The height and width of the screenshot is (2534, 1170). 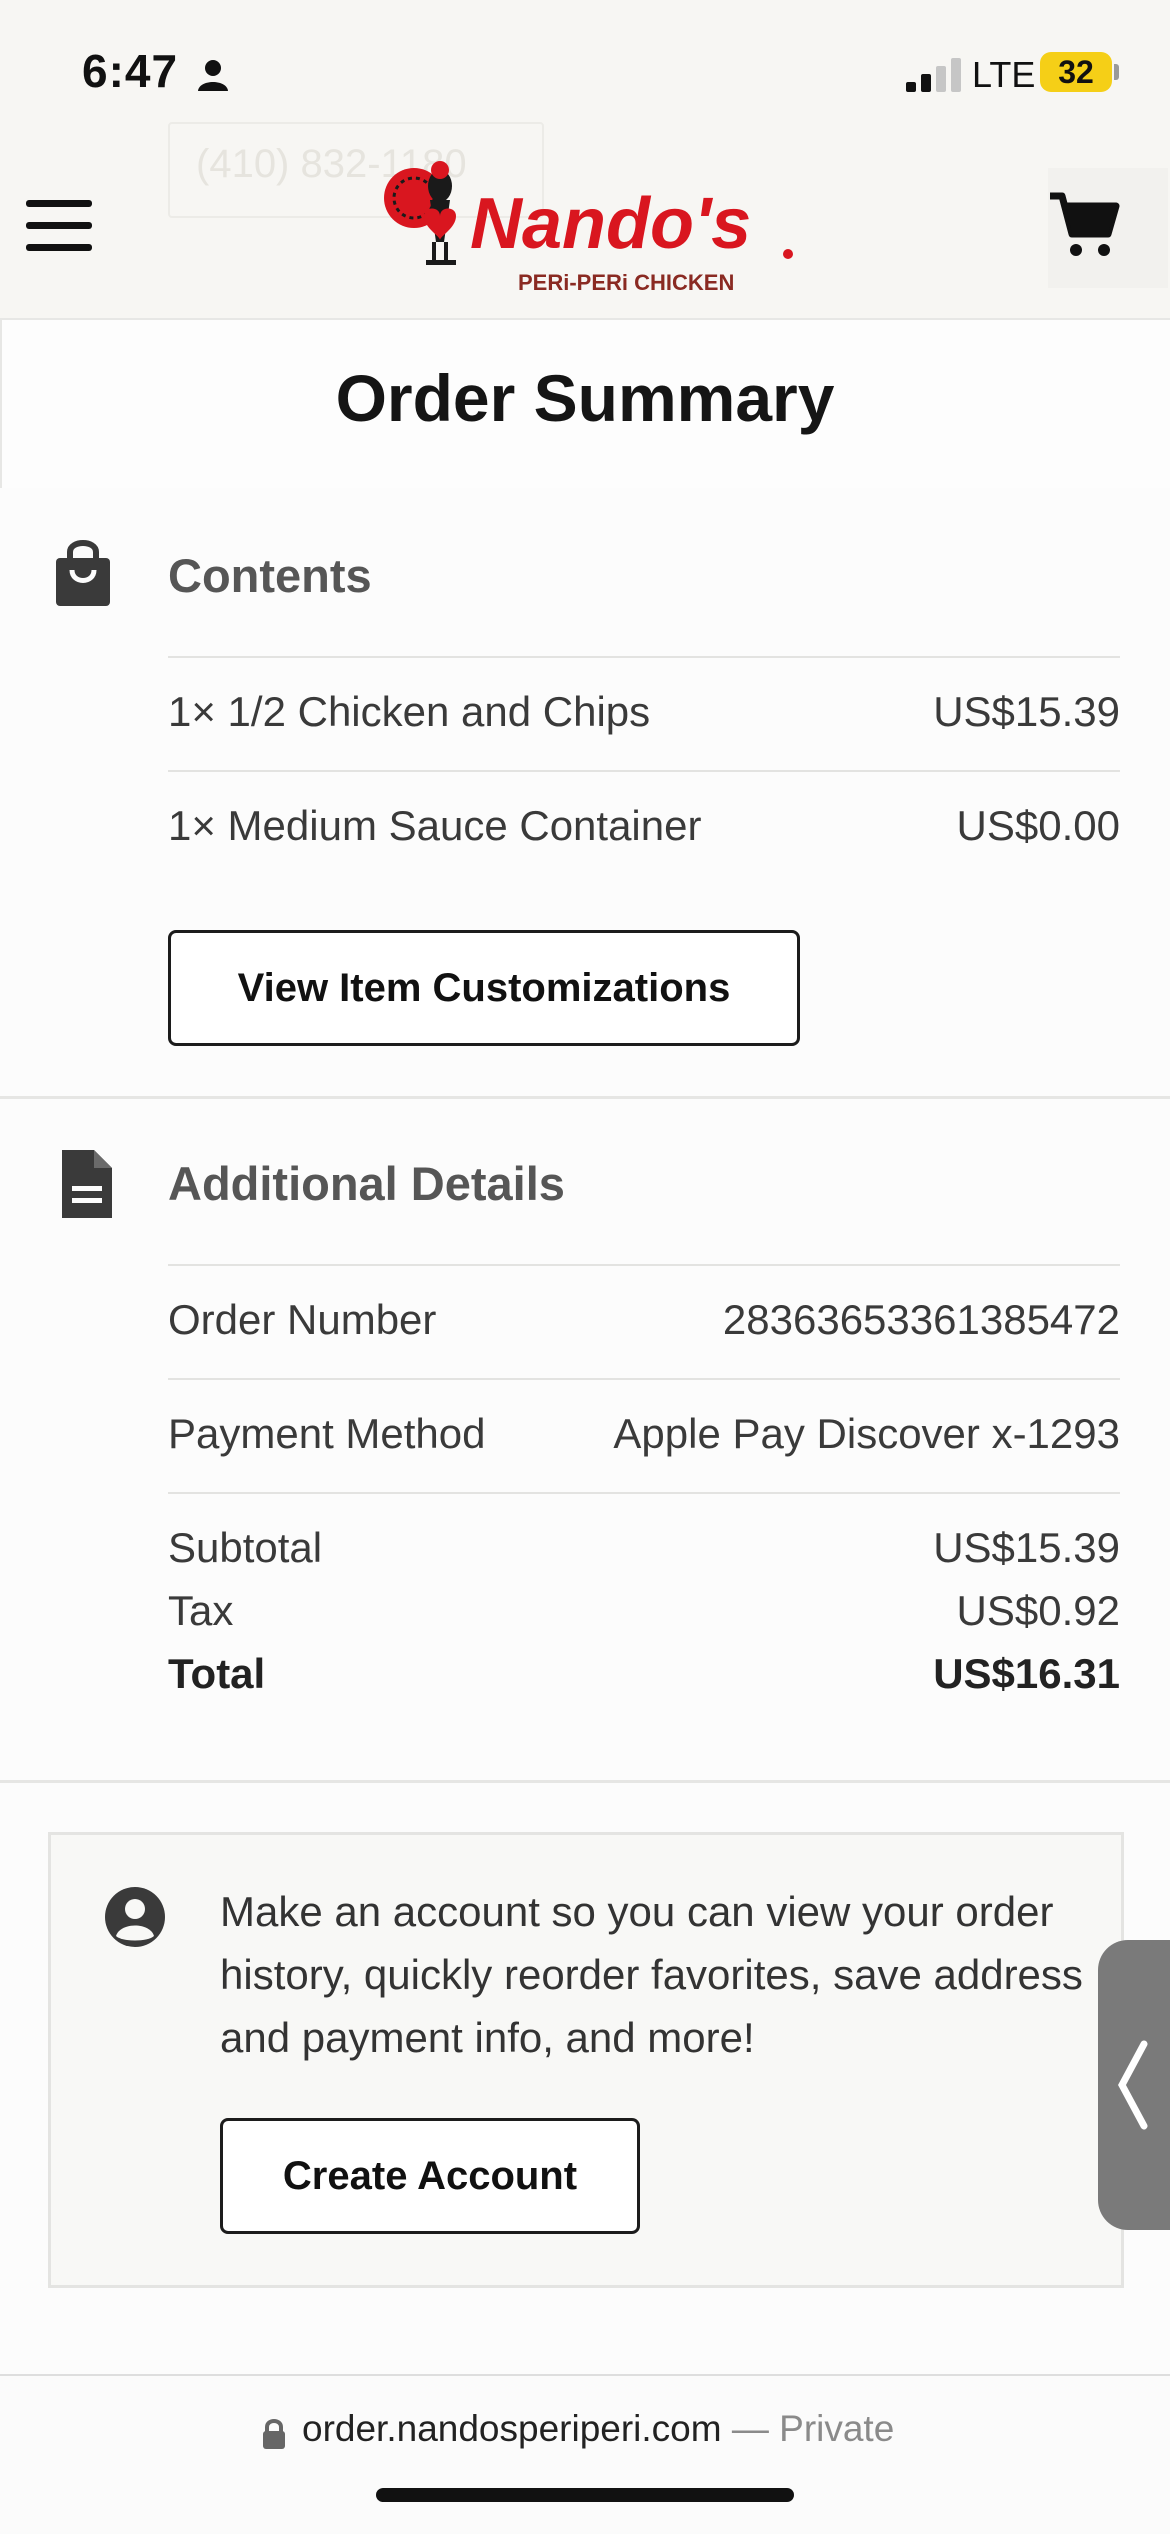 What do you see at coordinates (1038, 1610) in the screenshot?
I see `tax-value: US$0.92` at bounding box center [1038, 1610].